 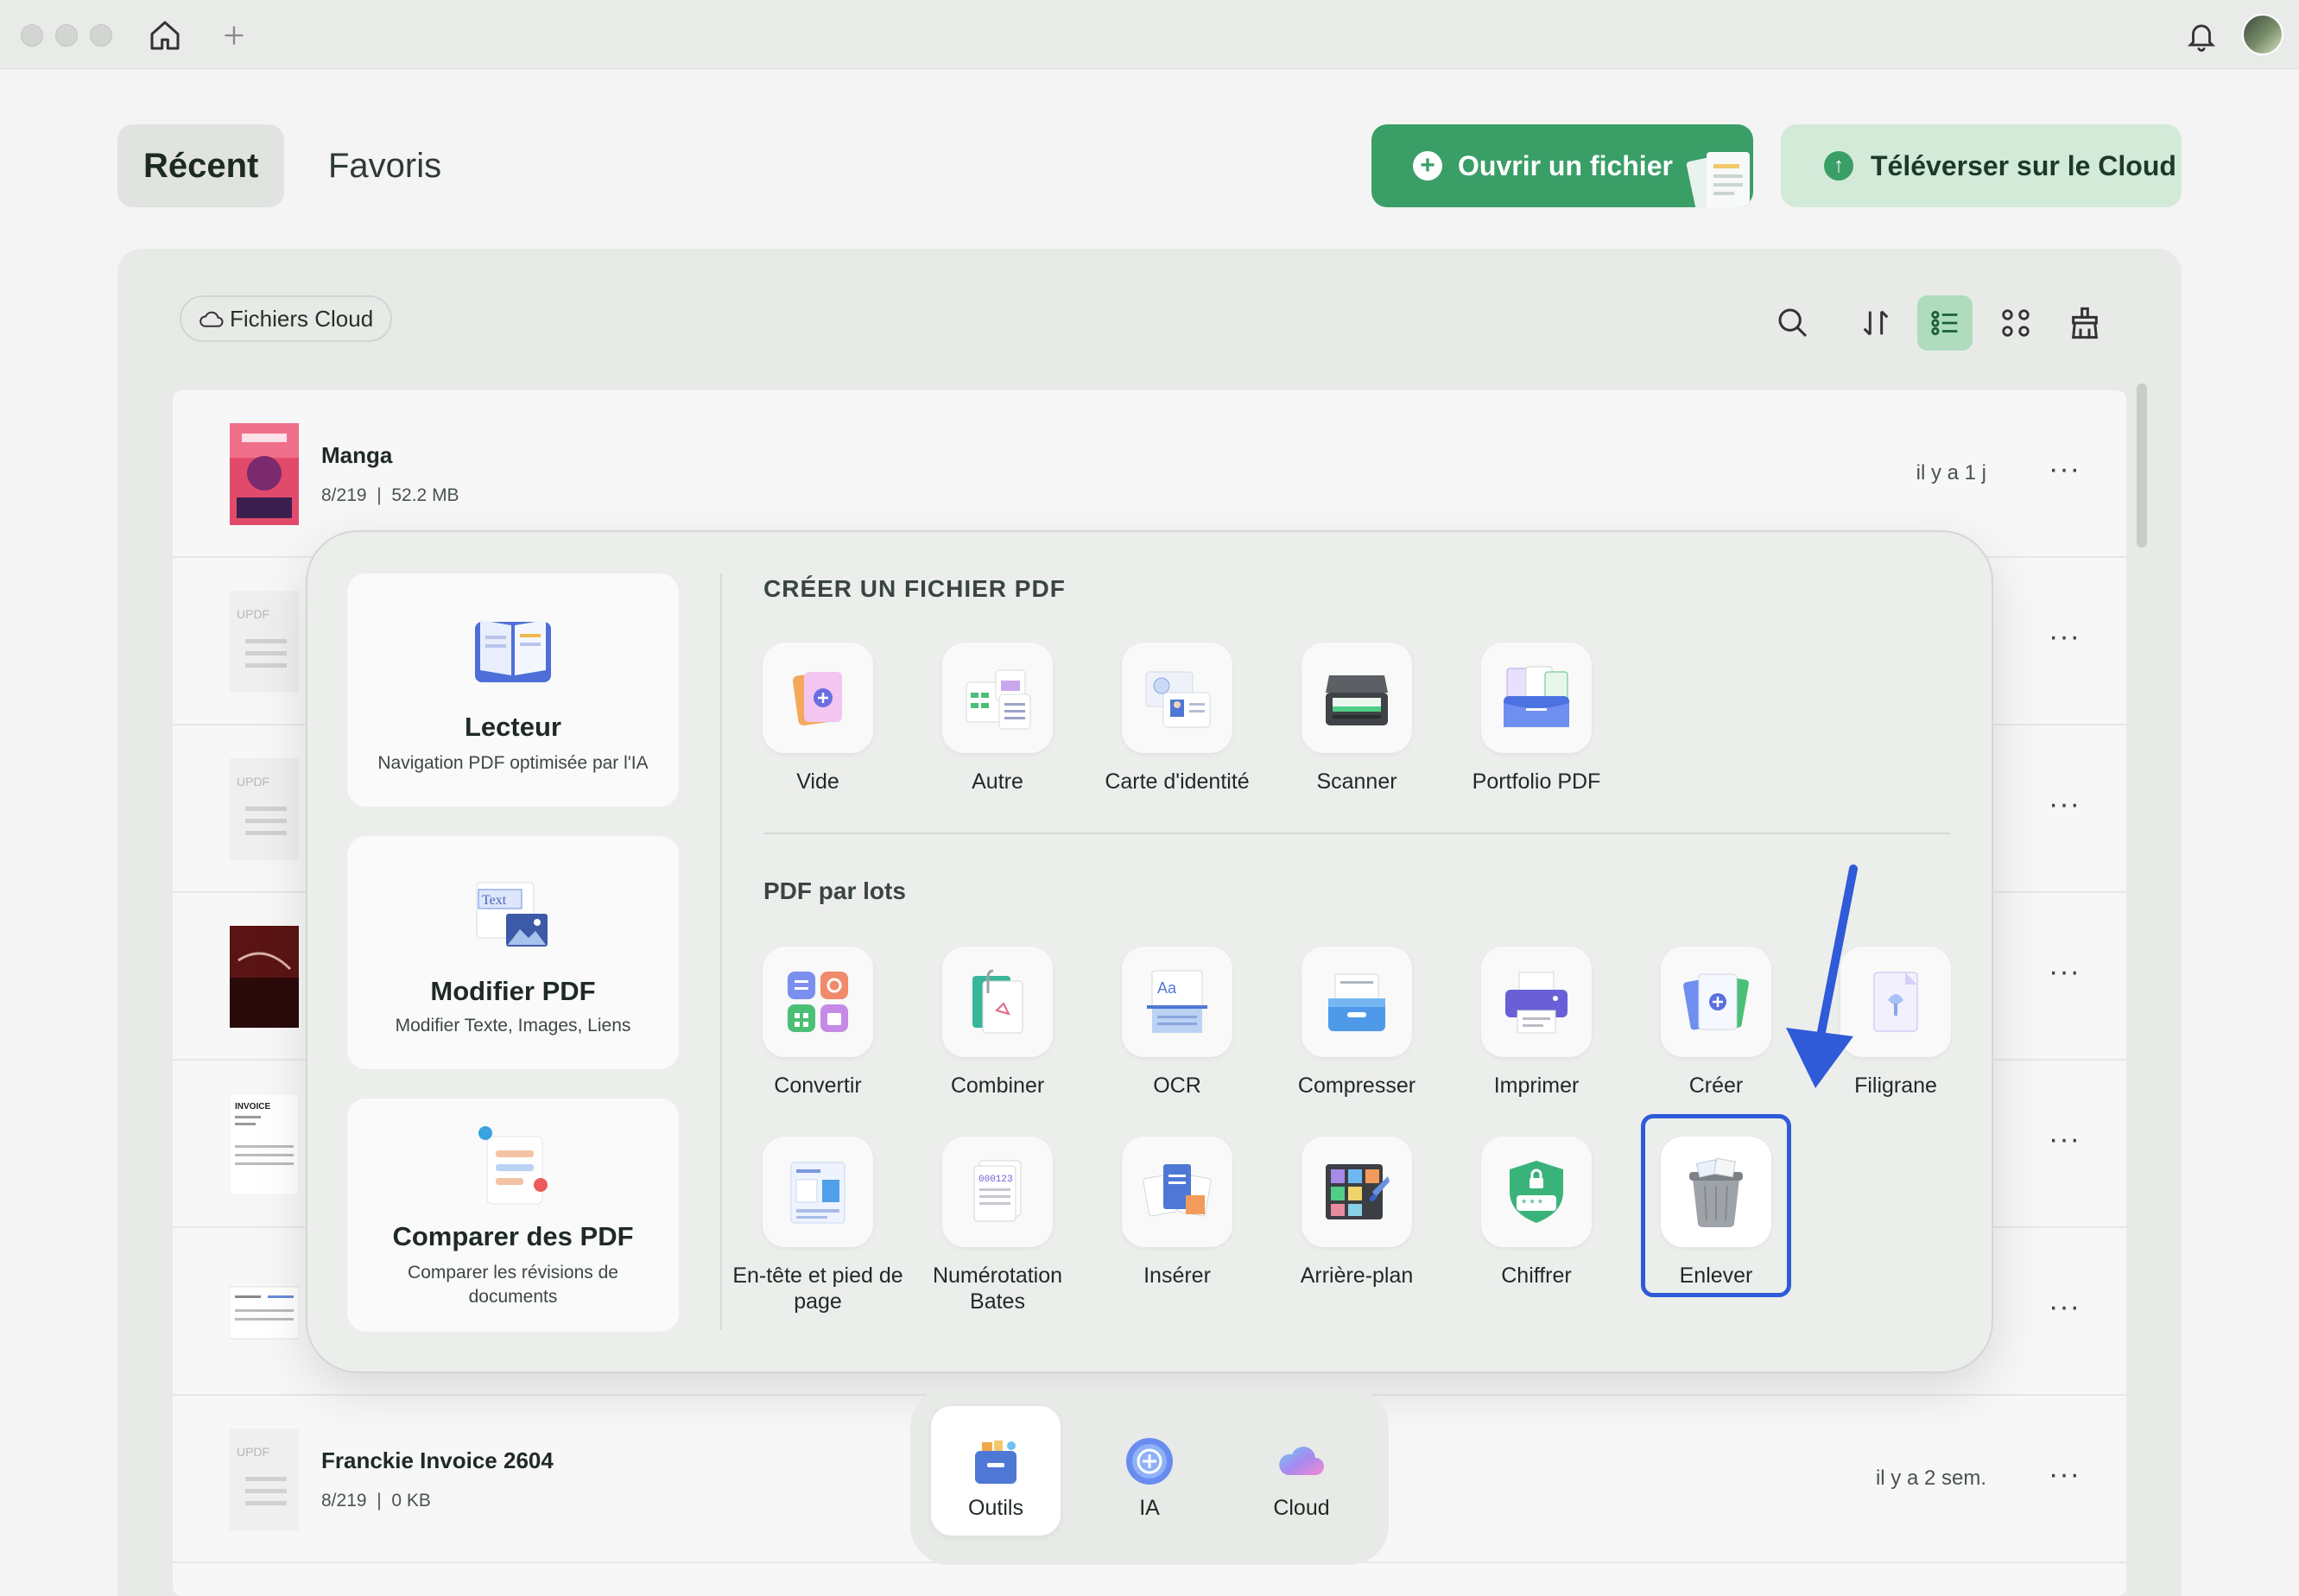 I want to click on edit-pdf-subtitle: Modifier Texte, Images, Liens, so click(x=513, y=1026).